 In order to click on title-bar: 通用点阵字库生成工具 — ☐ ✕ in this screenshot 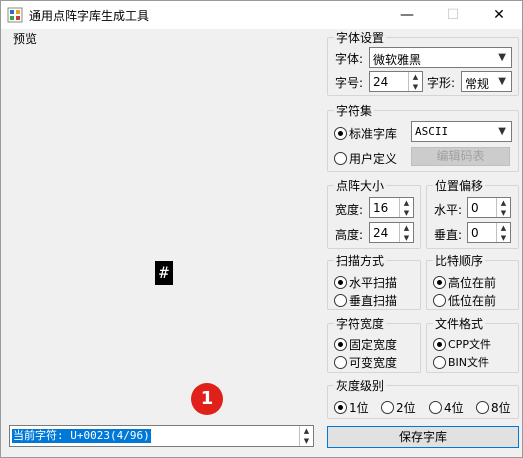, I will do `click(261, 15)`.